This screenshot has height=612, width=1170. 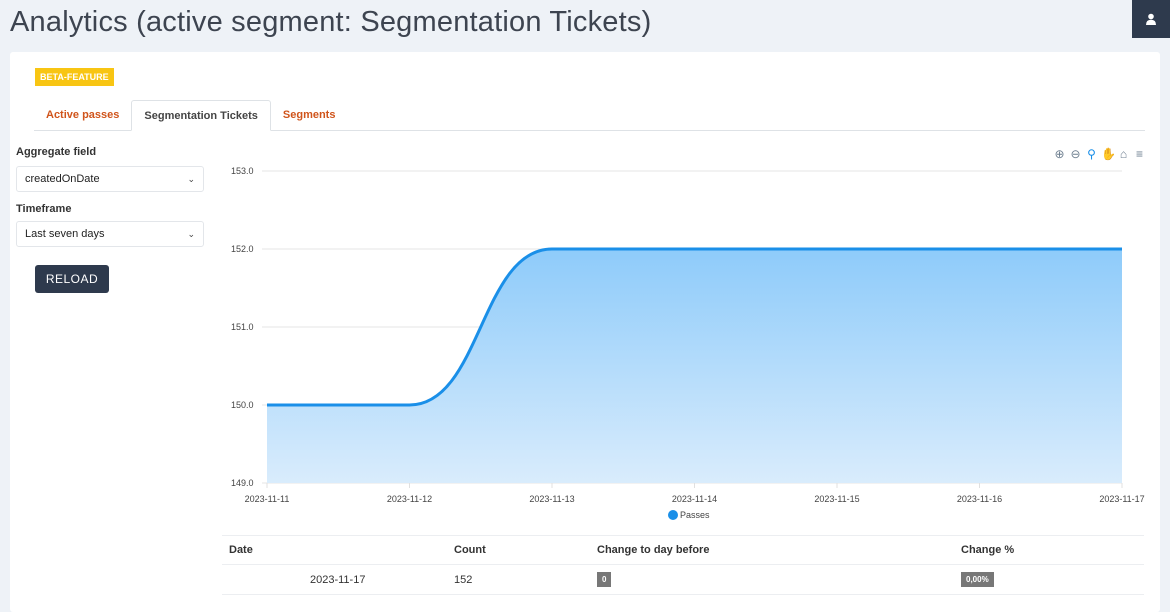 I want to click on x-tick-label: 2023-11-12, so click(x=409, y=499).